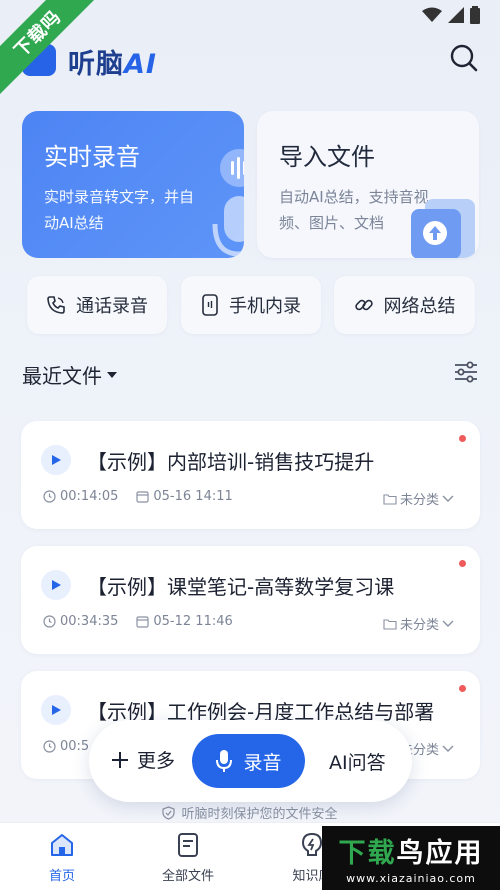 The image size is (500, 890). What do you see at coordinates (193, 496) in the screenshot?
I see `file-date: 05-16 14:11` at bounding box center [193, 496].